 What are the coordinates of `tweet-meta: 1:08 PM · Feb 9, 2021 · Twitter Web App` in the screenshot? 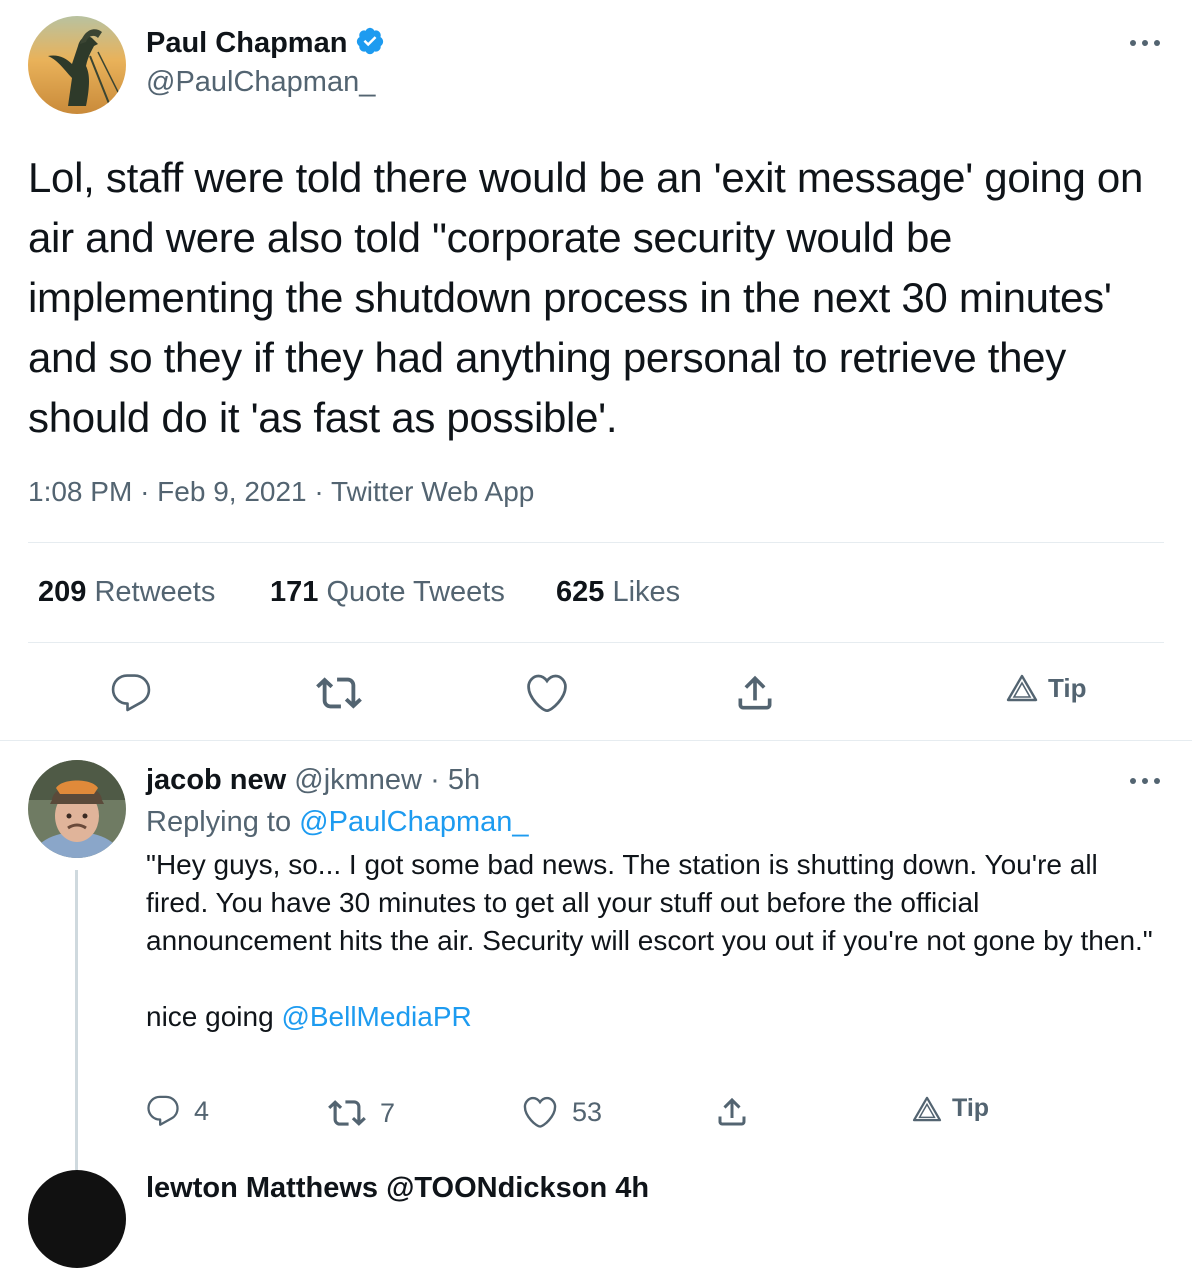 It's located at (281, 492).